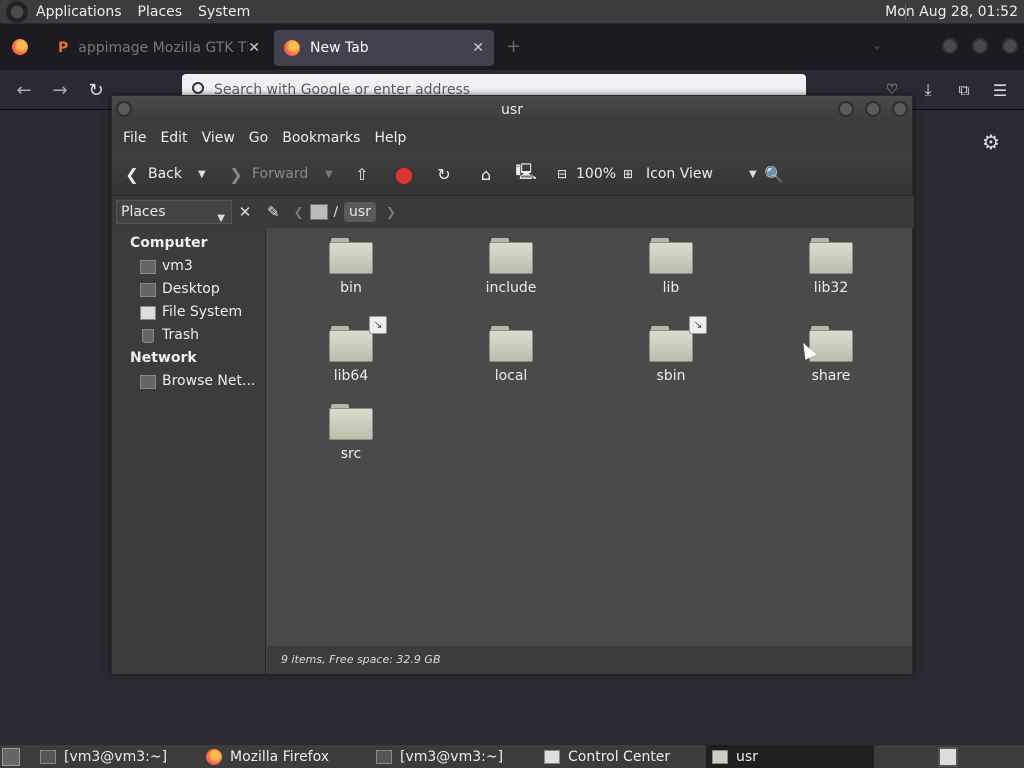 Image resolution: width=1024 pixels, height=768 pixels. What do you see at coordinates (846, 109) in the screenshot?
I see `minimize-button` at bounding box center [846, 109].